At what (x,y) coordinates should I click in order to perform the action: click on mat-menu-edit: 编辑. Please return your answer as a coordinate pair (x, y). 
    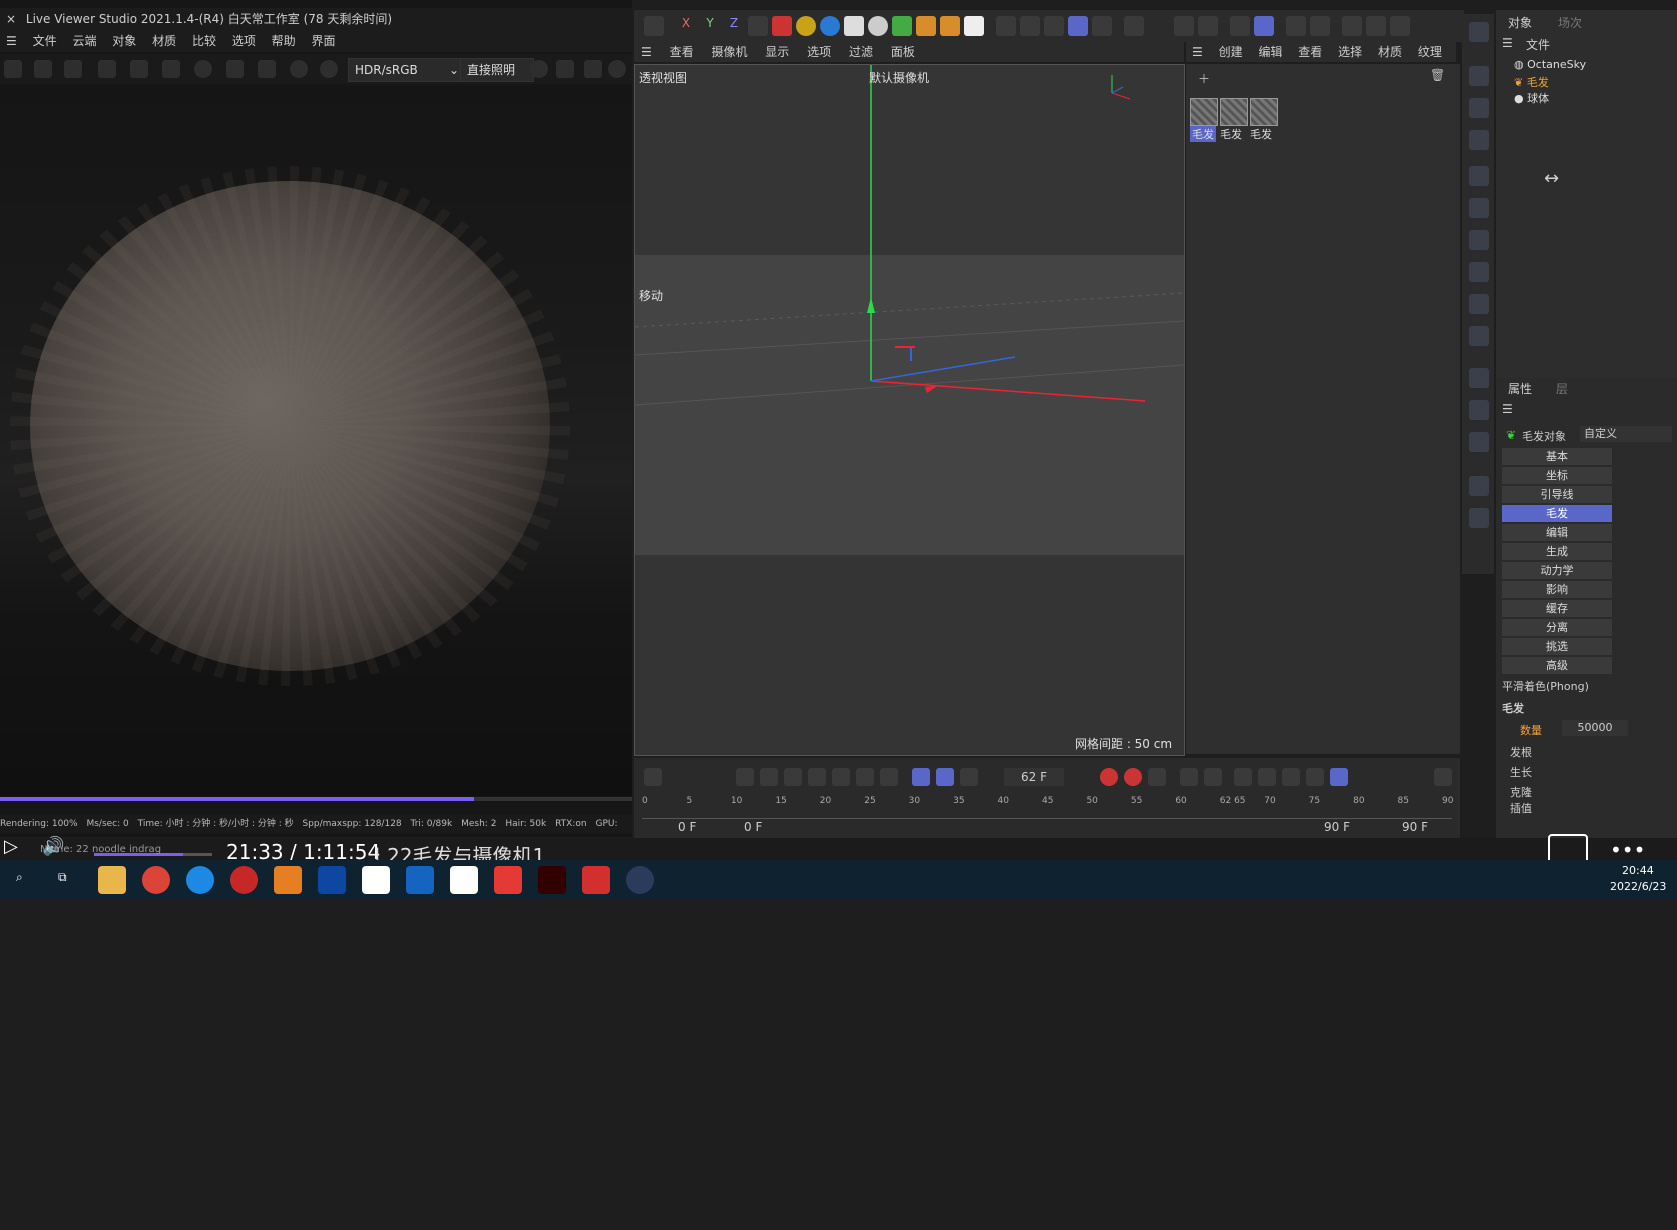
    Looking at the image, I should click on (1270, 52).